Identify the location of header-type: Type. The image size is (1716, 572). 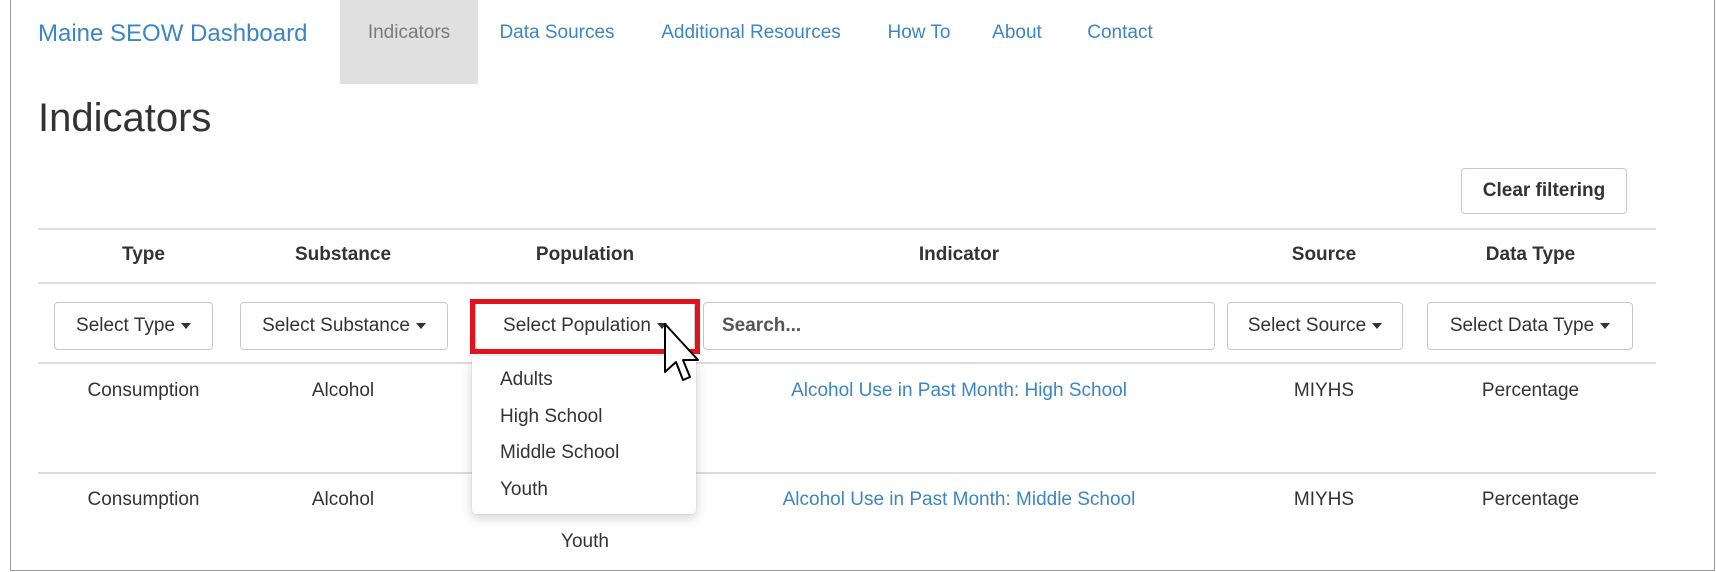
(143, 254).